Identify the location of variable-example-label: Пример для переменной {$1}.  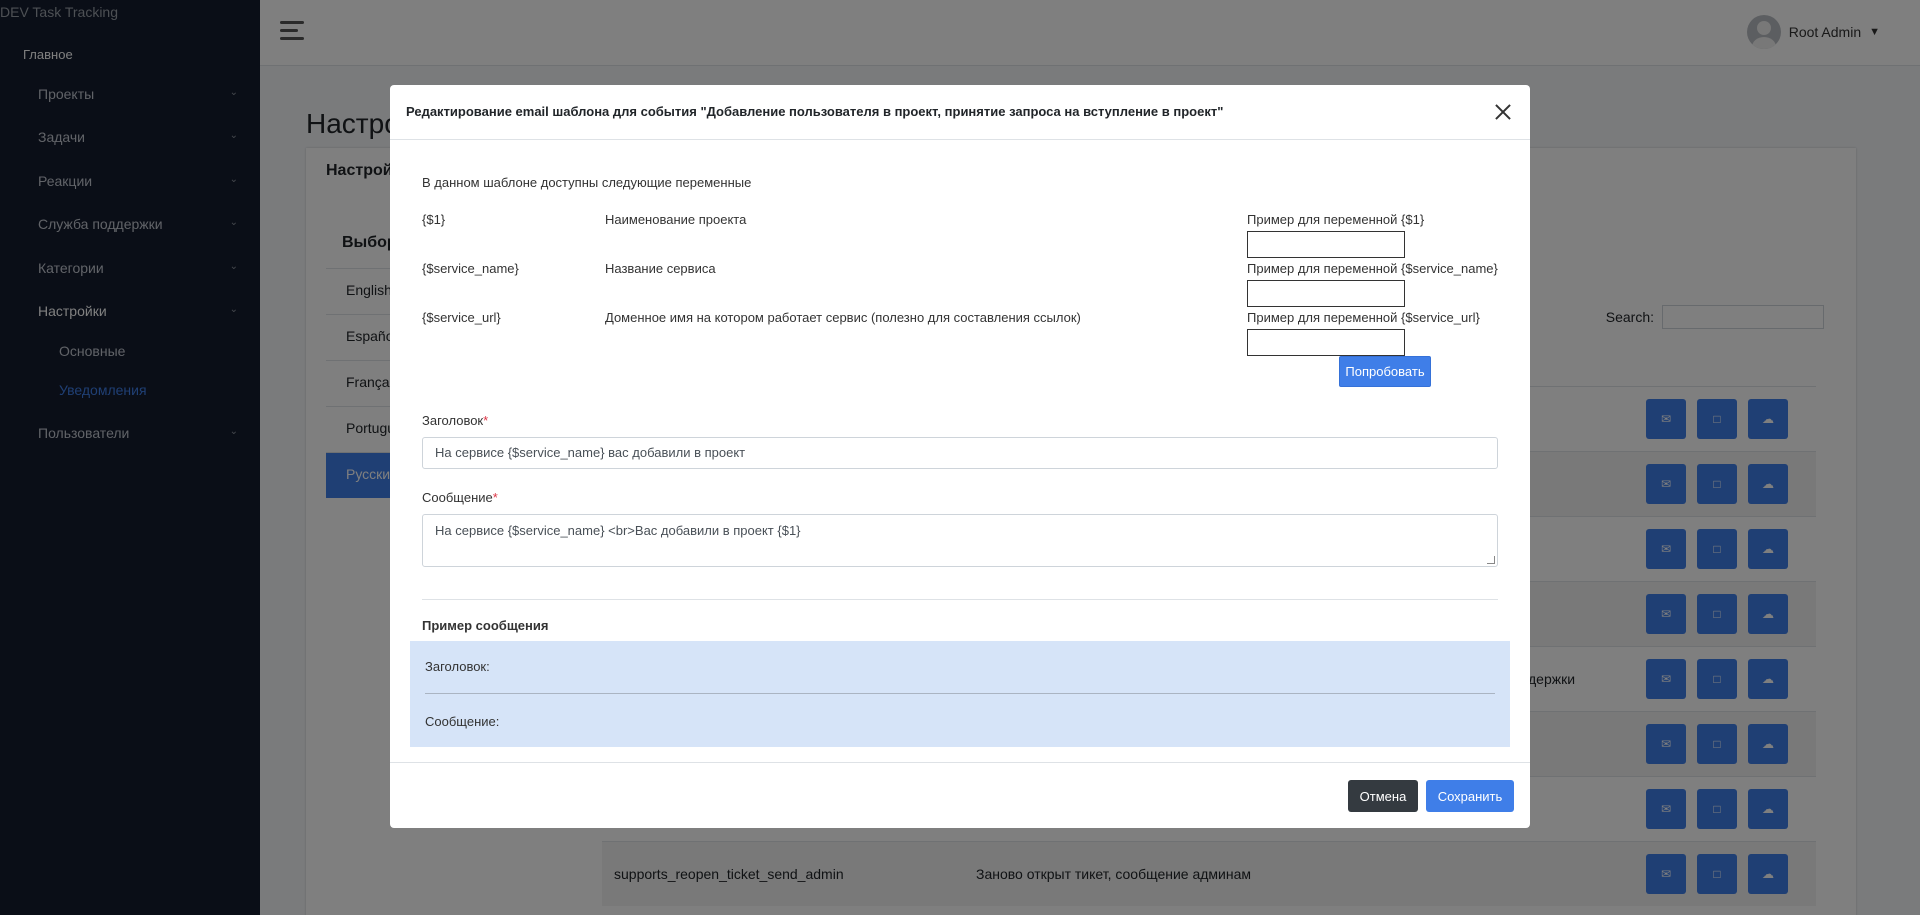
(1336, 219).